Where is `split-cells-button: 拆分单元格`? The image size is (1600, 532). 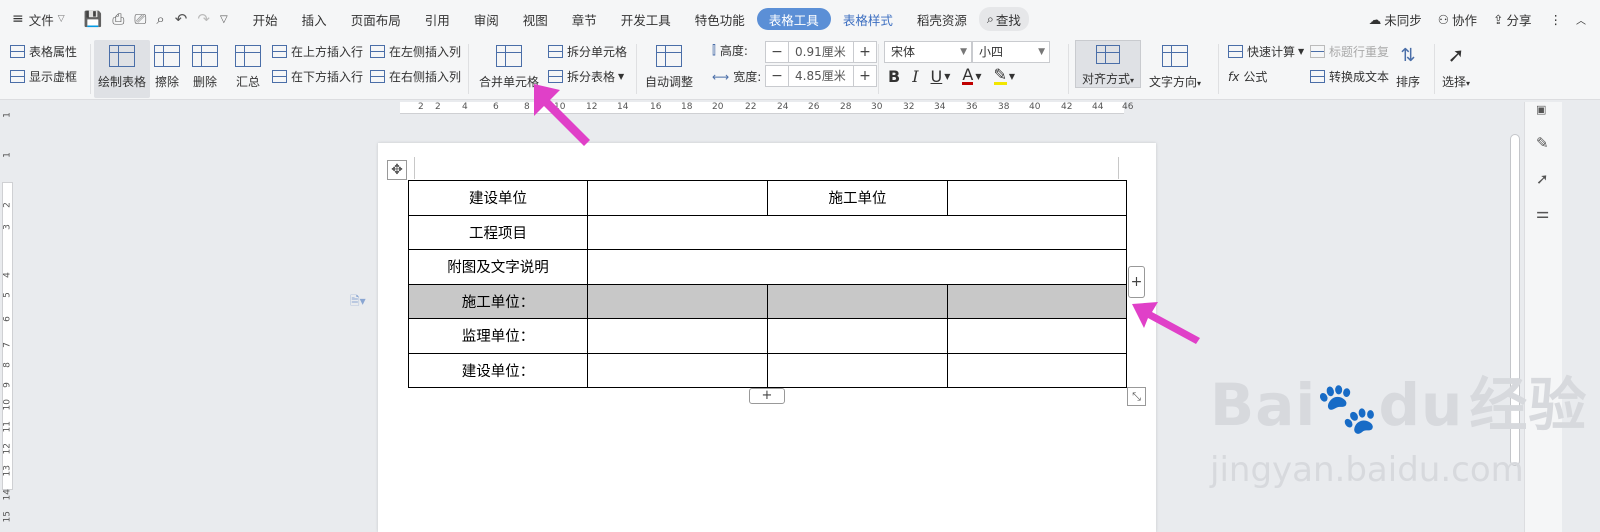
split-cells-button: 拆分单元格 is located at coordinates (587, 51).